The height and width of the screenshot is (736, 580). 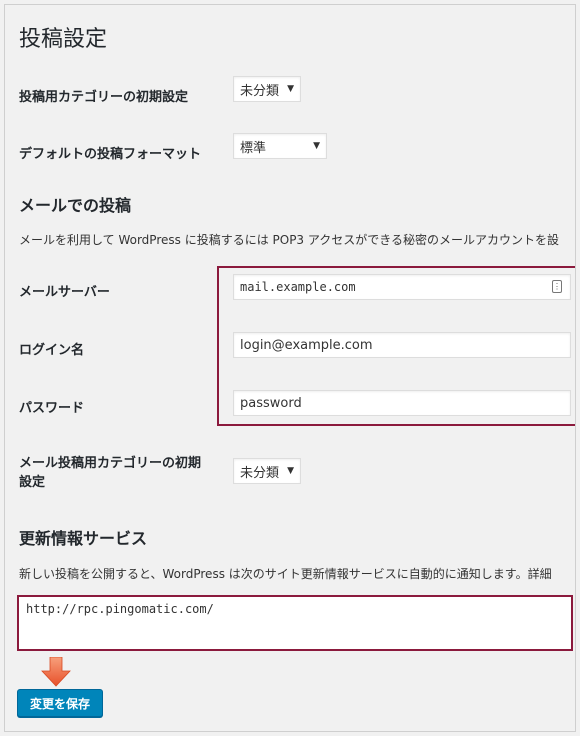 I want to click on contact-card-icon: ⋮, so click(x=557, y=286).